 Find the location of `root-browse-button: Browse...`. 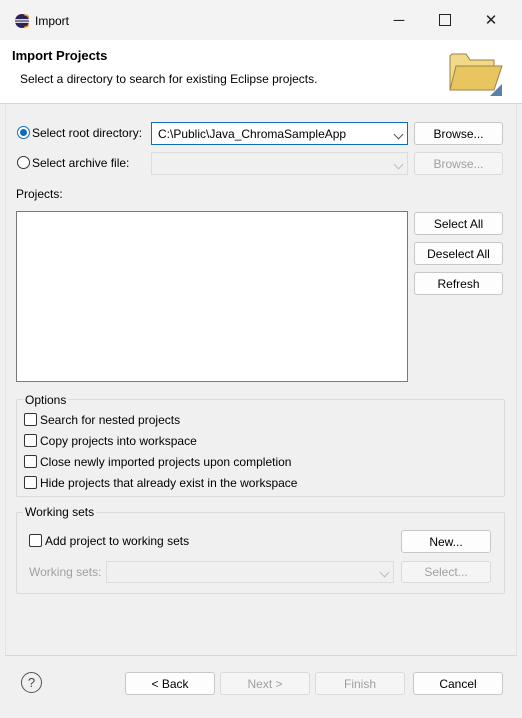

root-browse-button: Browse... is located at coordinates (458, 133).